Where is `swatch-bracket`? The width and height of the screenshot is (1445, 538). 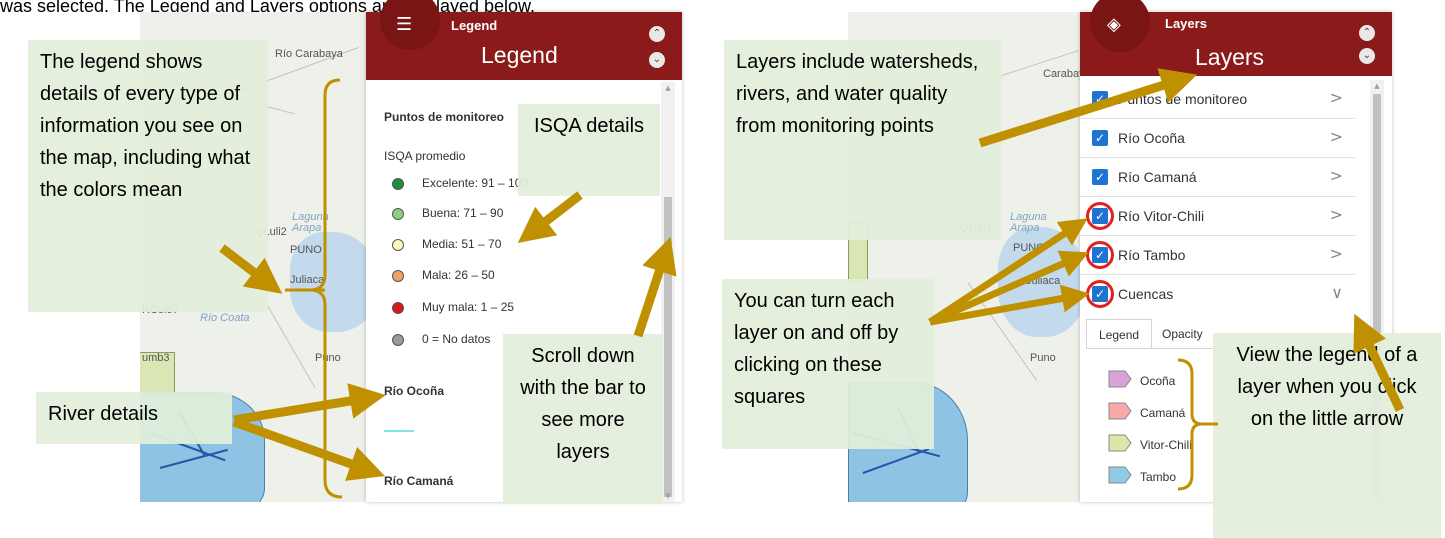 swatch-bracket is located at coordinates (1190, 424).